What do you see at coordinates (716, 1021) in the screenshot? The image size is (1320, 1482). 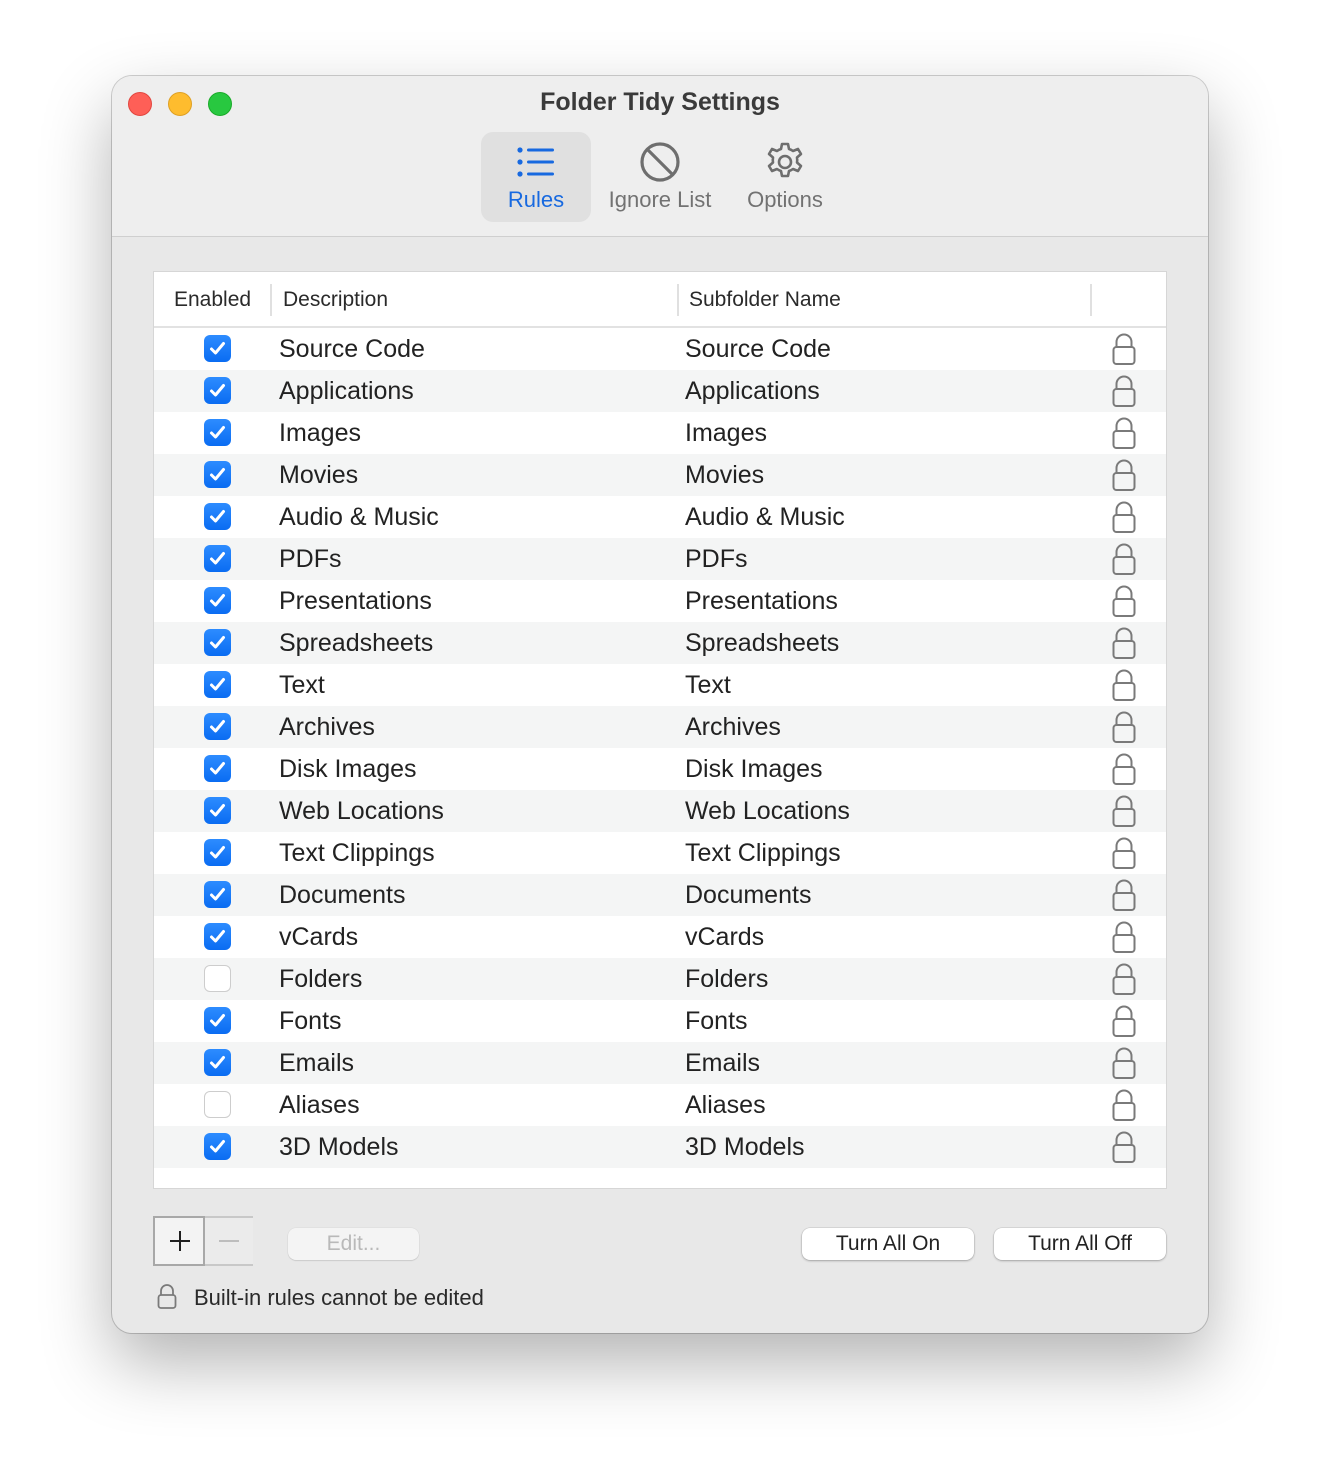 I see `rule-subfolder-name: Fonts` at bounding box center [716, 1021].